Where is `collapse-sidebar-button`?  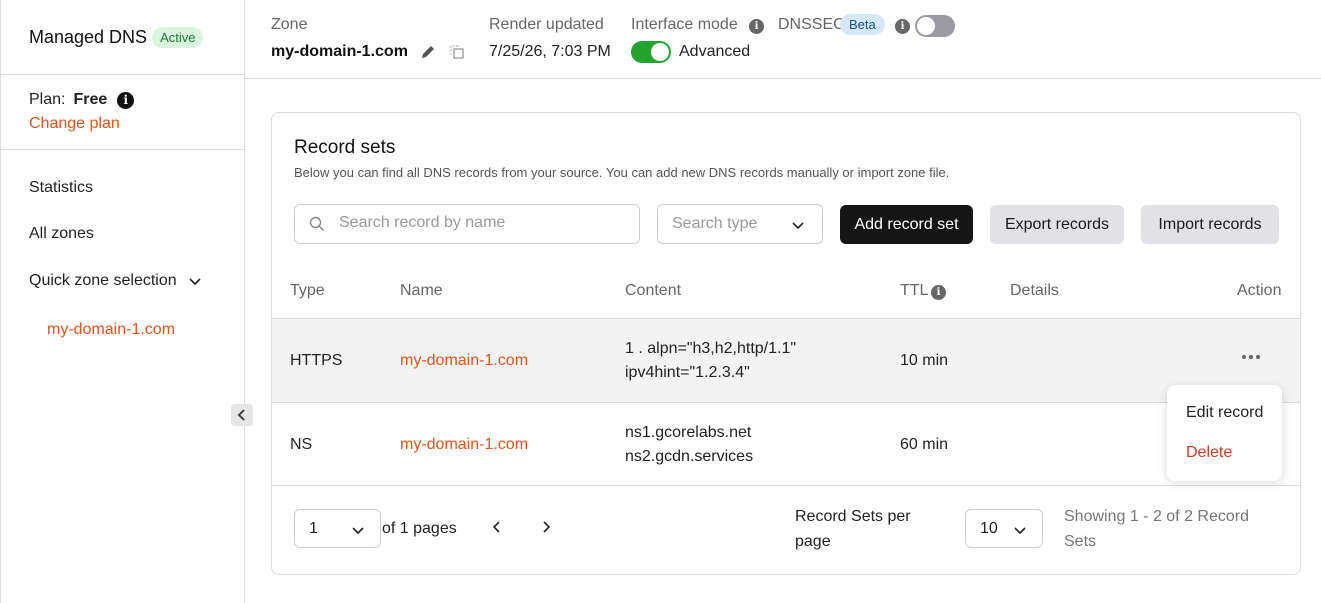
collapse-sidebar-button is located at coordinates (242, 415).